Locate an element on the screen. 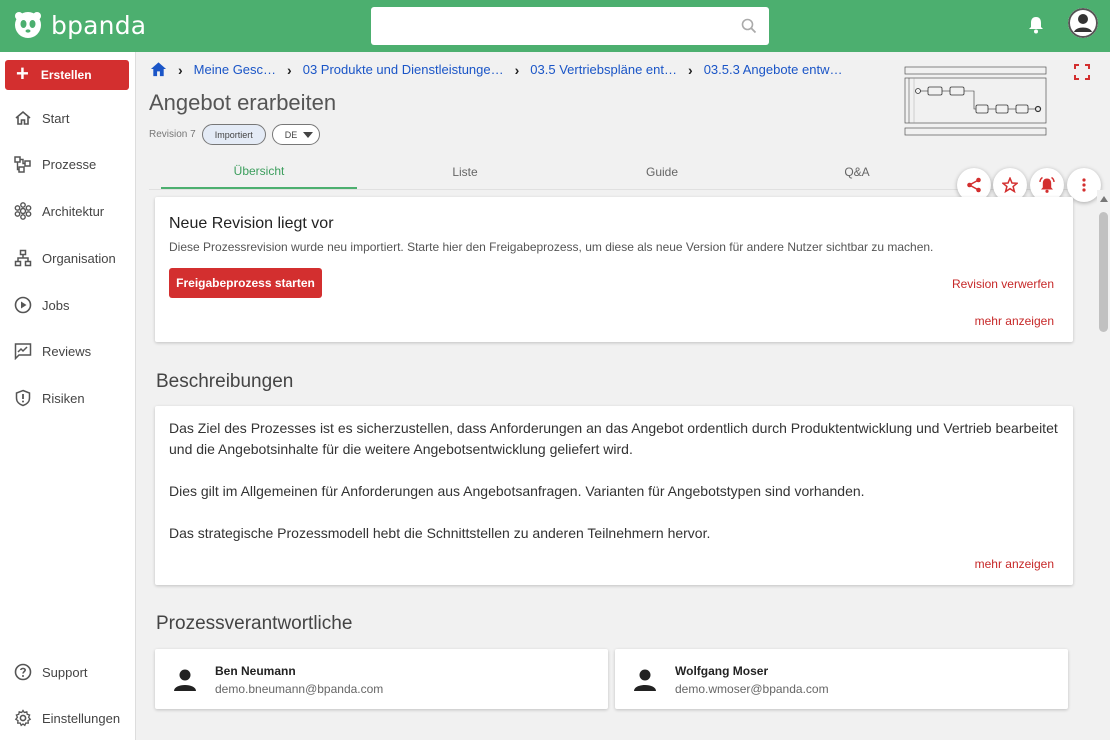  status-badge: Importiert is located at coordinates (233, 134).